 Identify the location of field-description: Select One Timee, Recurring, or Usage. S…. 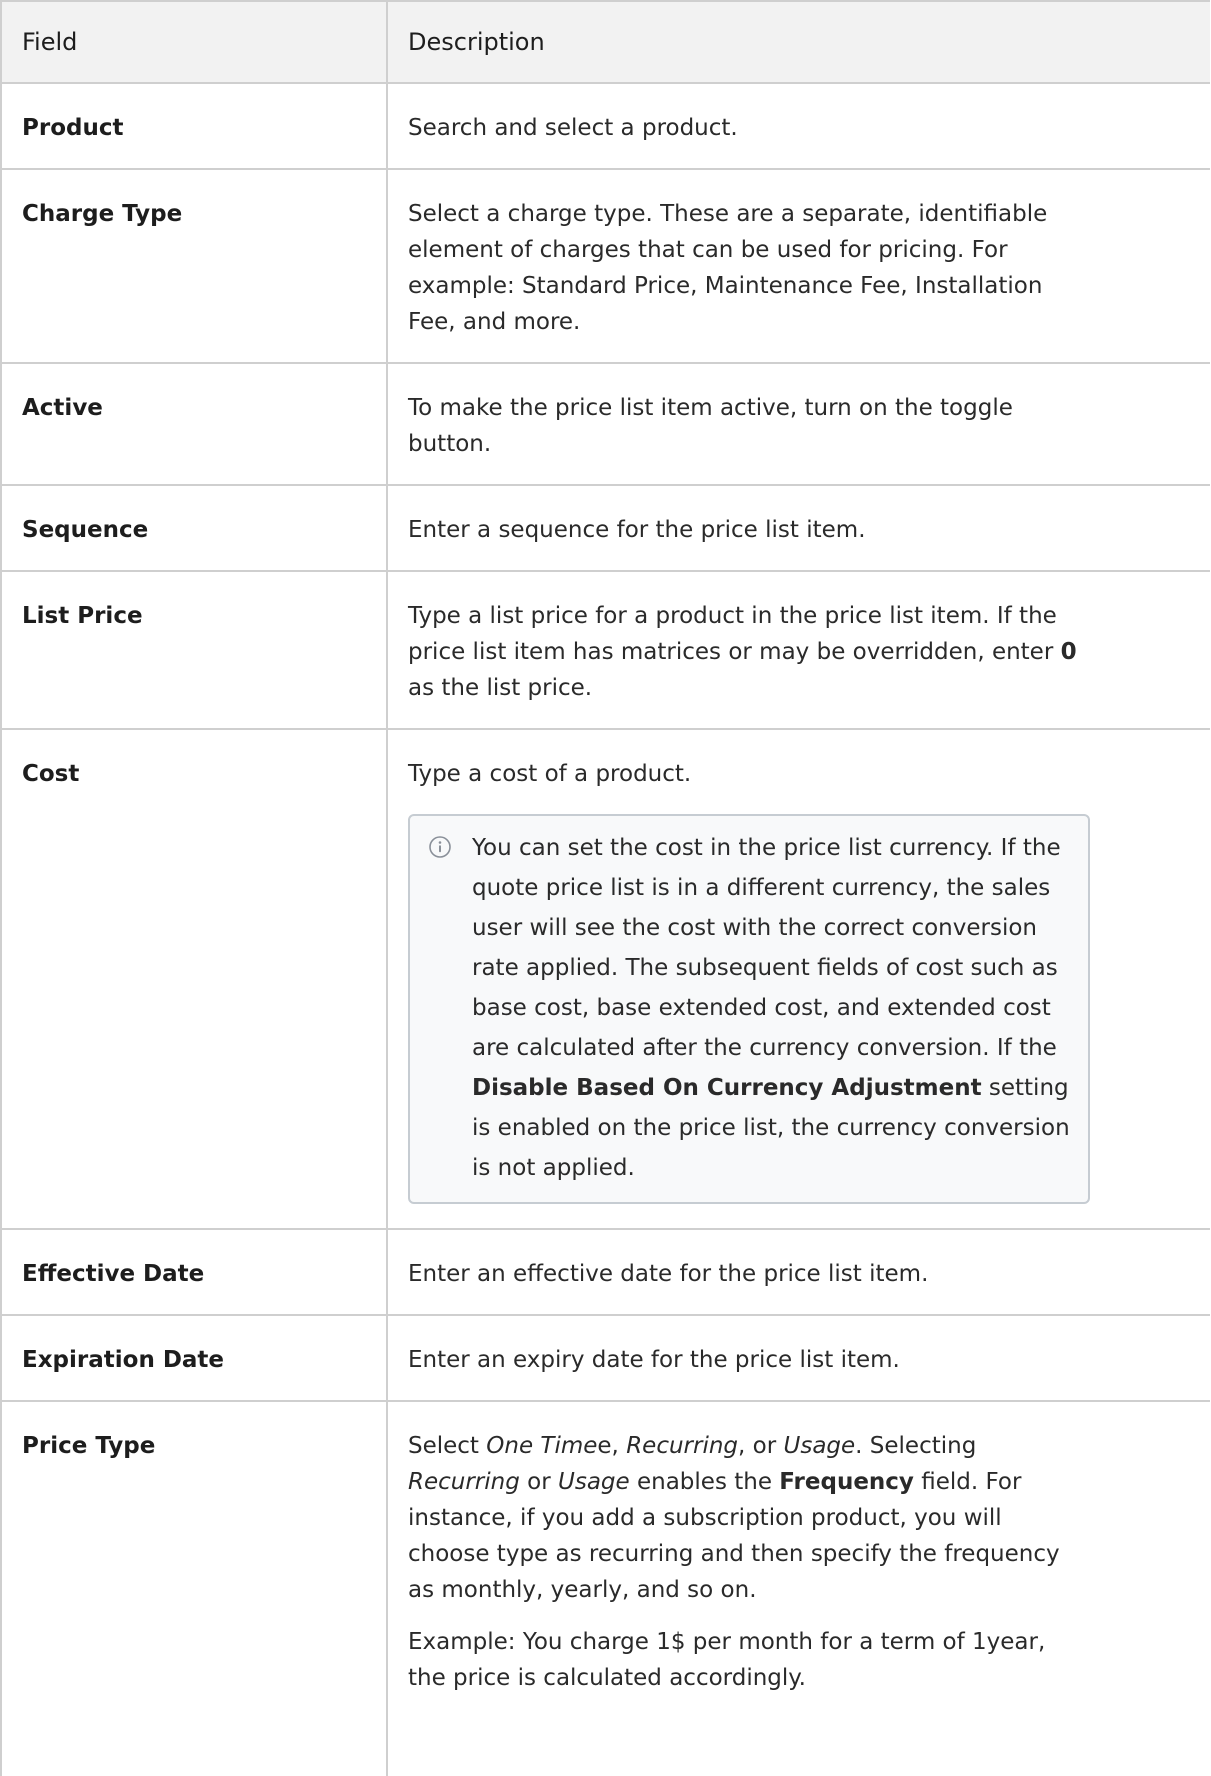
(749, 1589).